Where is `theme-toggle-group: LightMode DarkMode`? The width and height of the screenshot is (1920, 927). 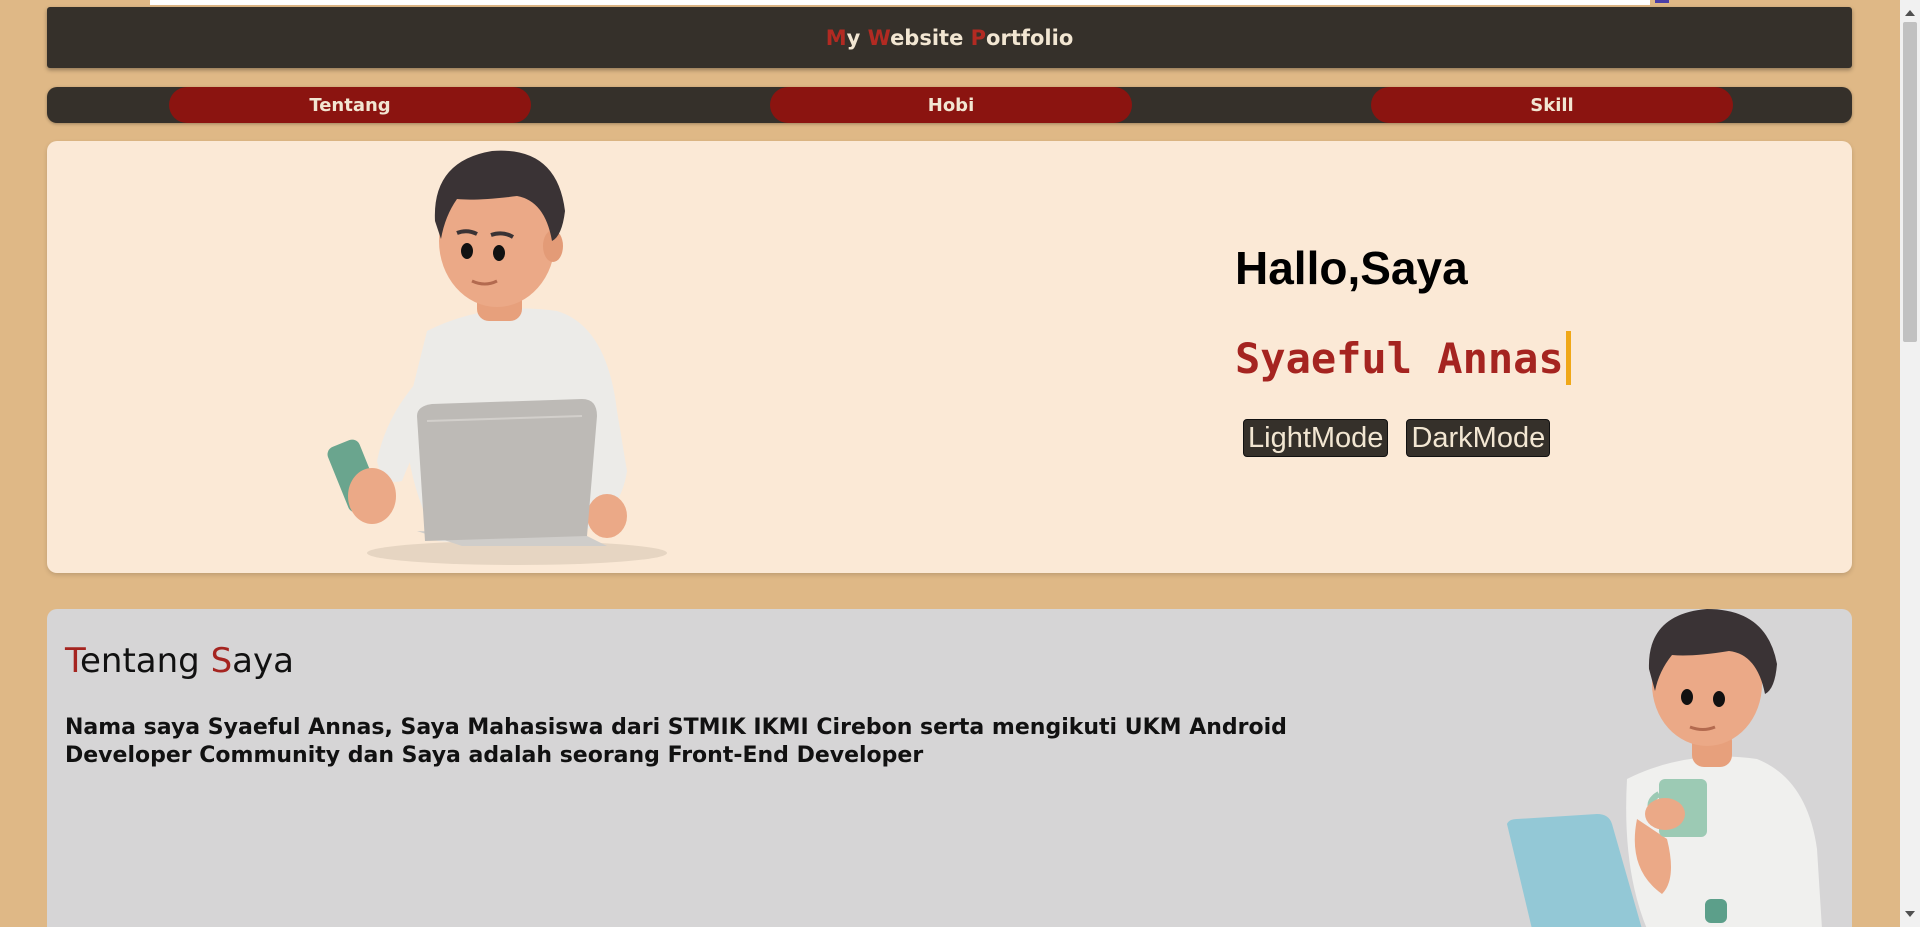
theme-toggle-group: LightMode DarkMode is located at coordinates (1403, 438).